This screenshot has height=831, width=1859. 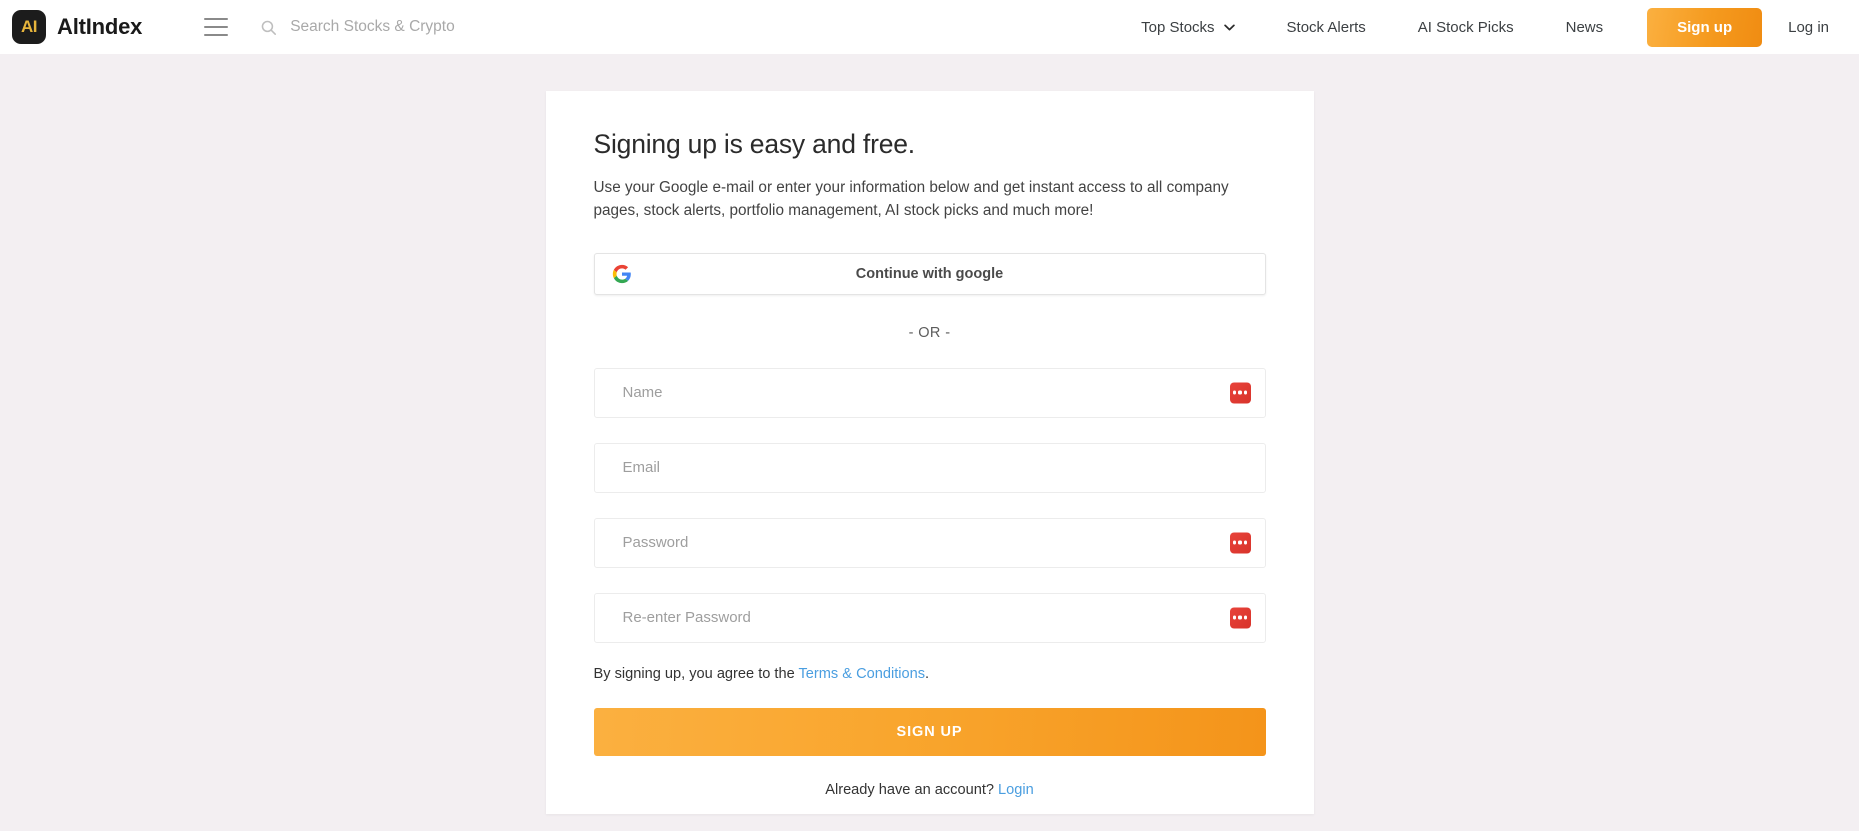 I want to click on nav-item-ai-stock-picks: AI Stock Picks, so click(x=1466, y=27).